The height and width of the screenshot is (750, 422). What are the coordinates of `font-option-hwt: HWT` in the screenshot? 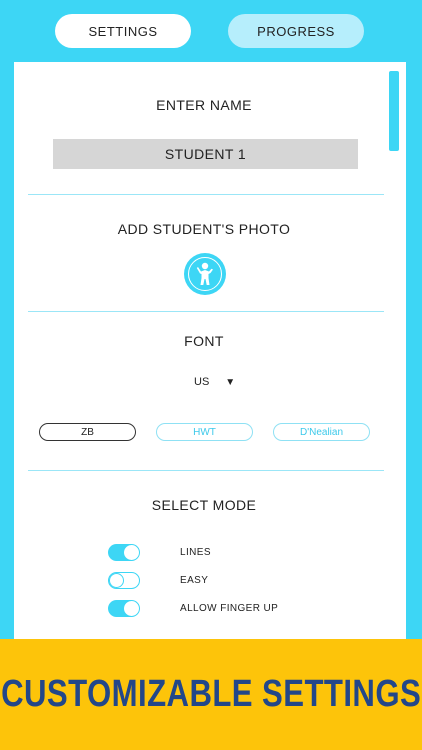 It's located at (204, 432).